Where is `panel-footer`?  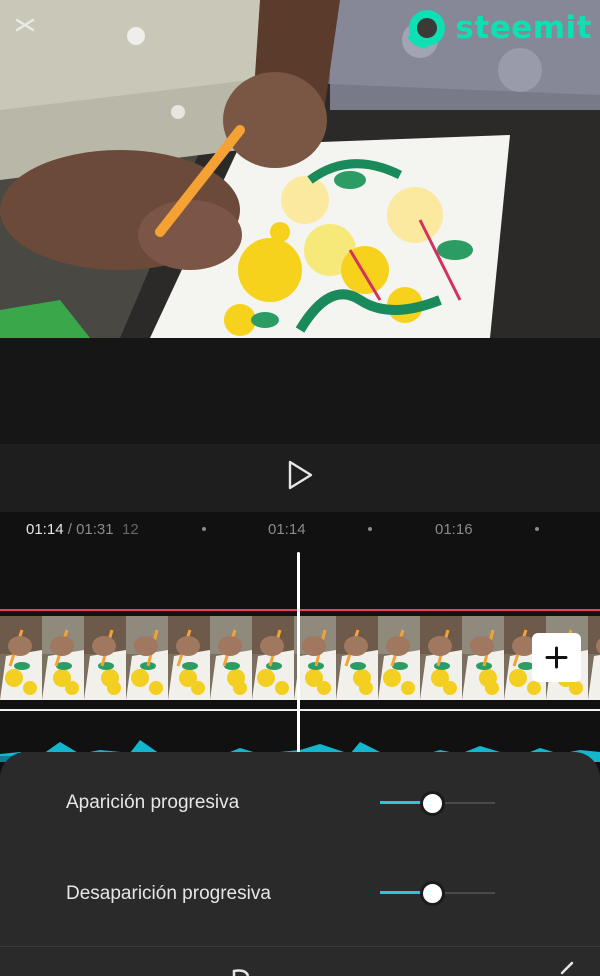 panel-footer is located at coordinates (300, 961).